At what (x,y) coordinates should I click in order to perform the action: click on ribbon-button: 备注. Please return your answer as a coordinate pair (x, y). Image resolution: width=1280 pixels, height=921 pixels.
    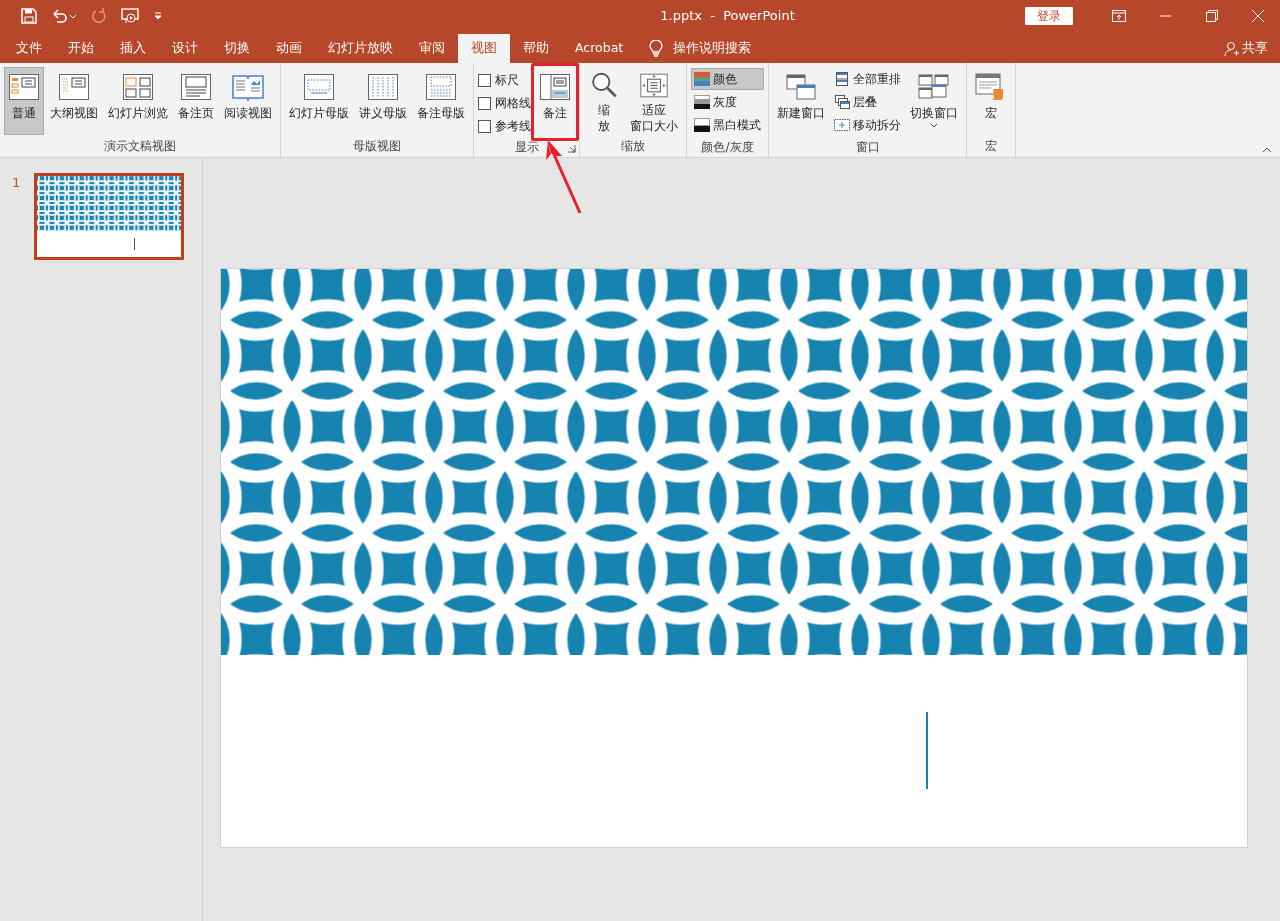
    Looking at the image, I should click on (555, 101).